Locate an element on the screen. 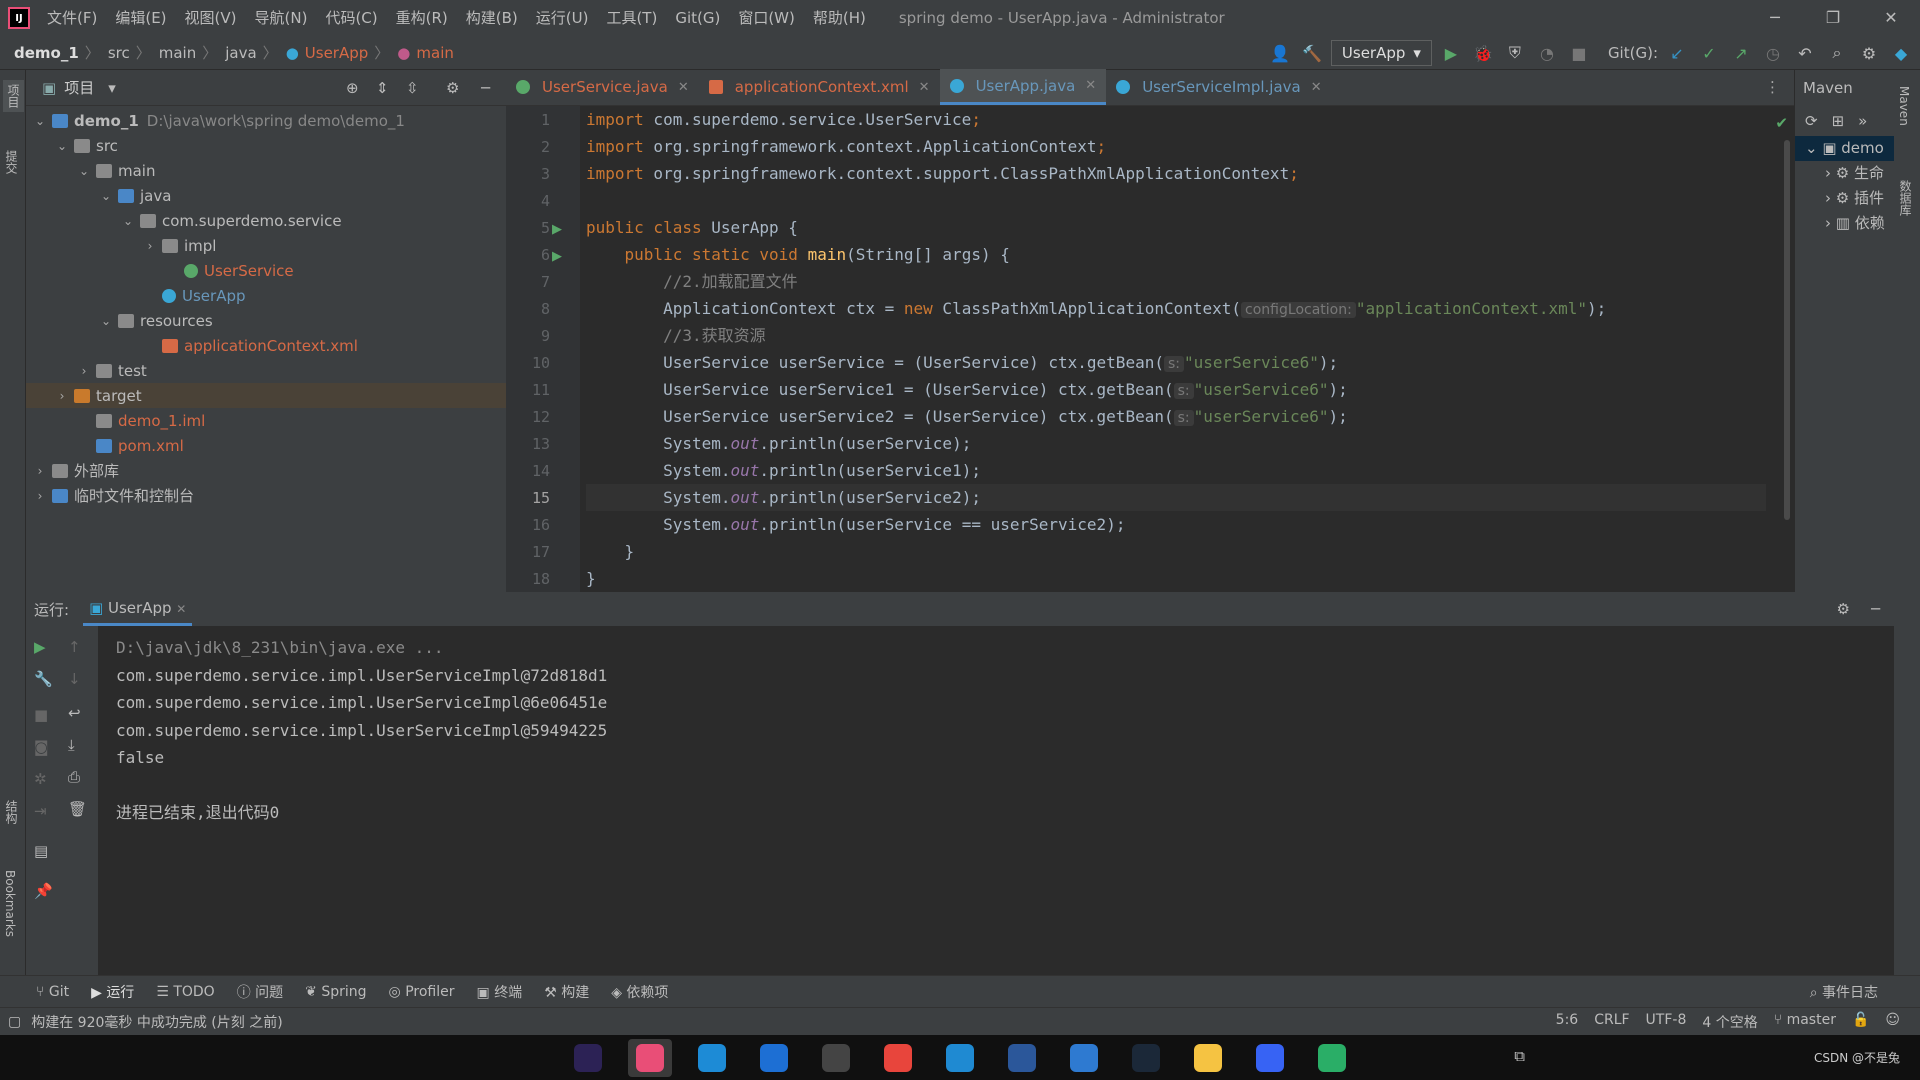  history-icon: ◷ is located at coordinates (1773, 53).